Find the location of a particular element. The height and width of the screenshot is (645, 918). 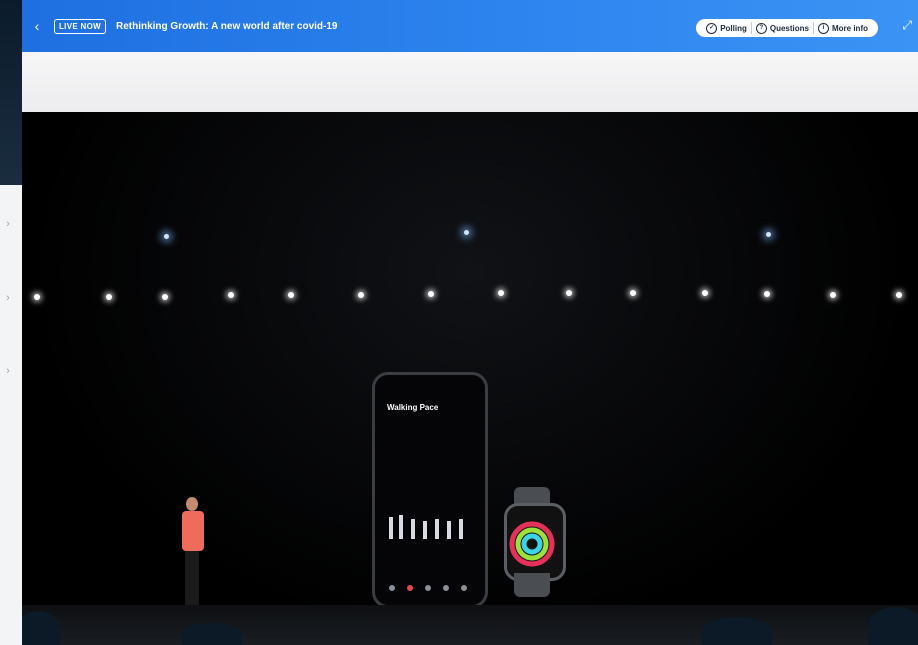

expand-icon: ⤢ is located at coordinates (907, 25).